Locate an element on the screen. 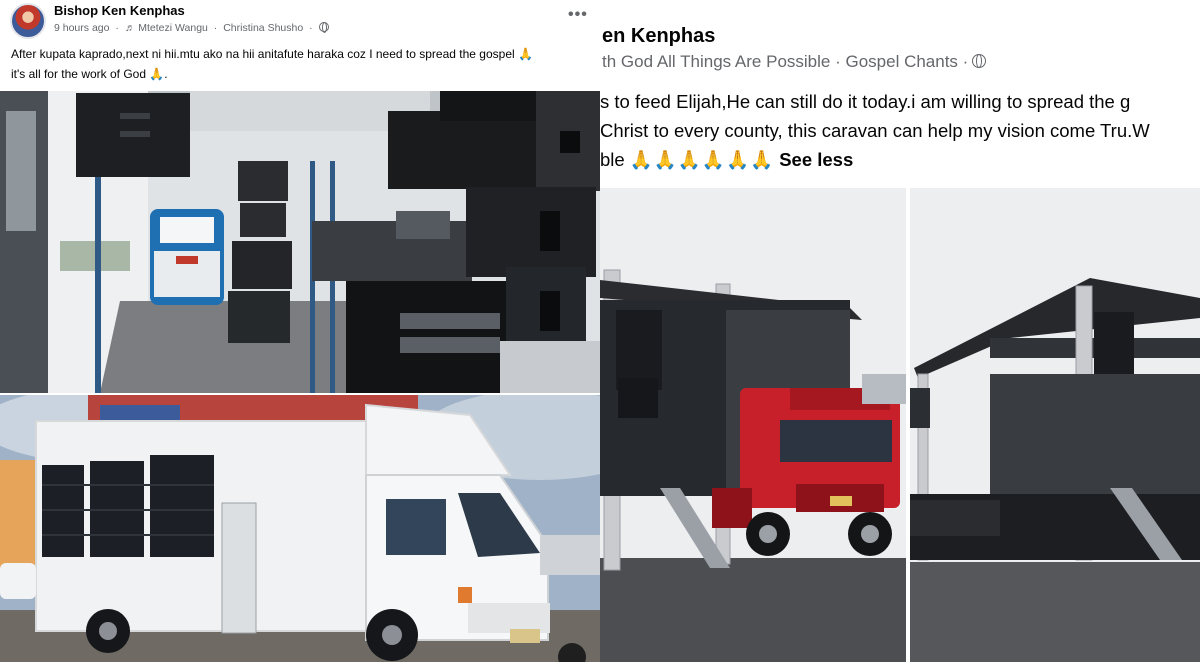  music-note-icon: ♬ is located at coordinates (130, 28).